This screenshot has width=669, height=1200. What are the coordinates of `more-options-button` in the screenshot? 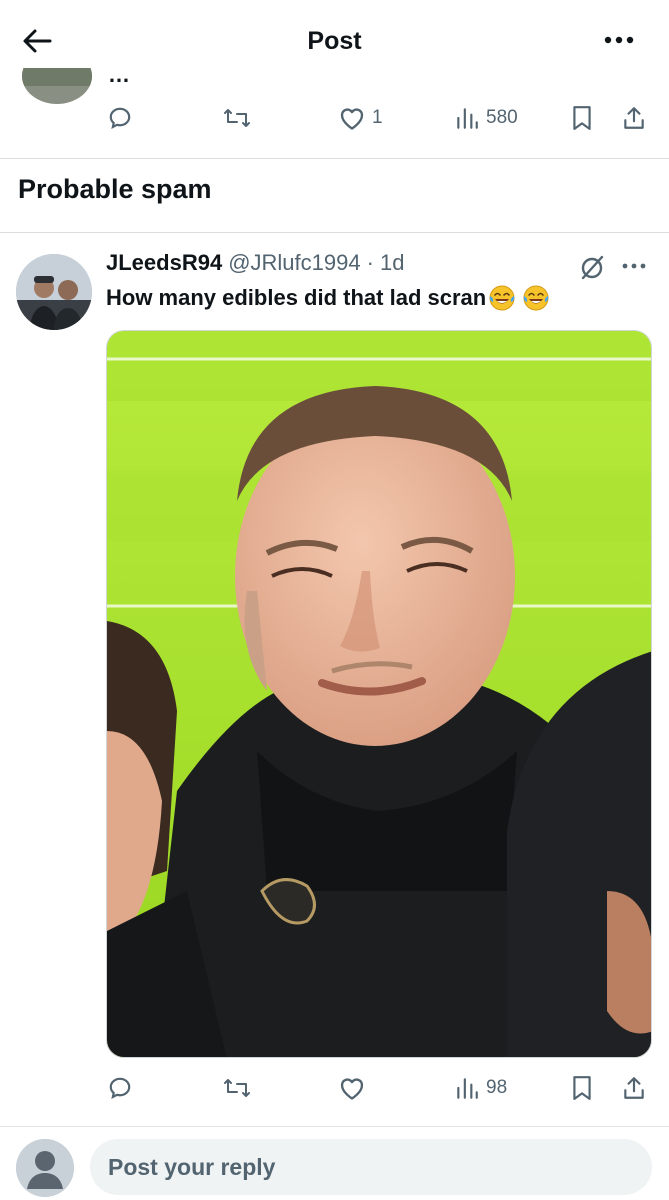 It's located at (619, 40).